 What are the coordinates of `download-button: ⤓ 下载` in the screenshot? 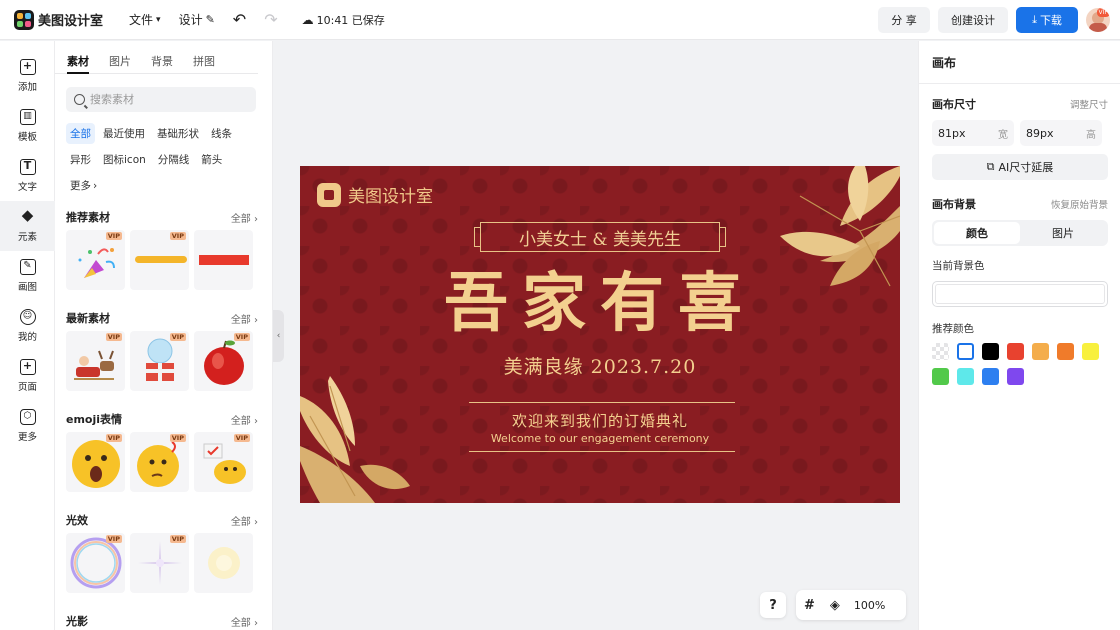 It's located at (1047, 20).